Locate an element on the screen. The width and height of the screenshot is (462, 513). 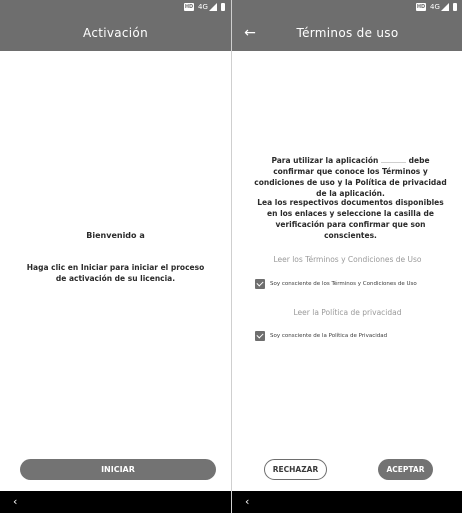
accept-button: ACEPTAR is located at coordinates (405, 469).